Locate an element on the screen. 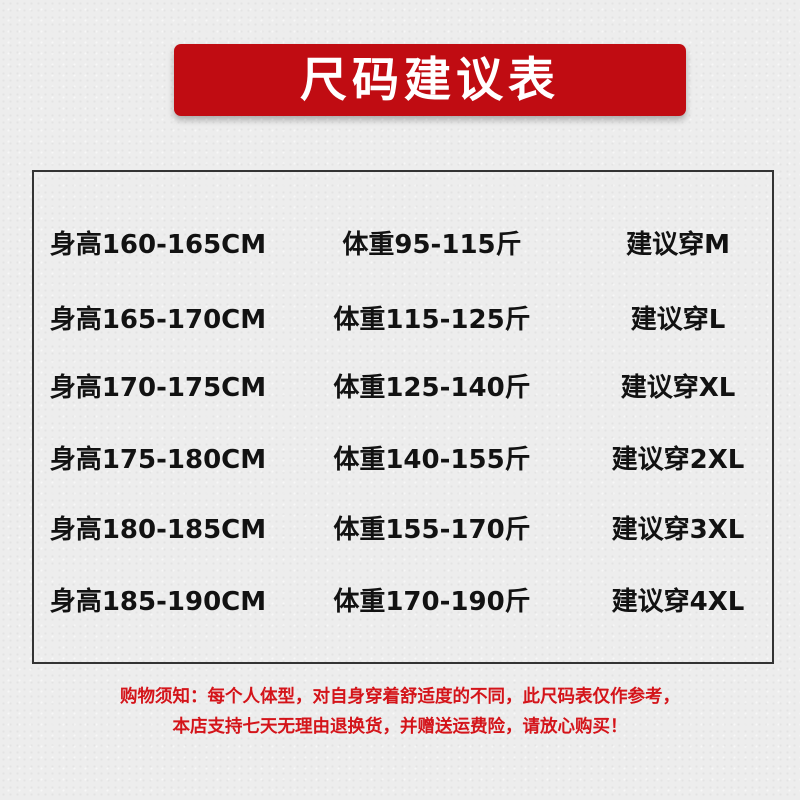  height-range-cell: 身高180-185CM is located at coordinates (158, 530).